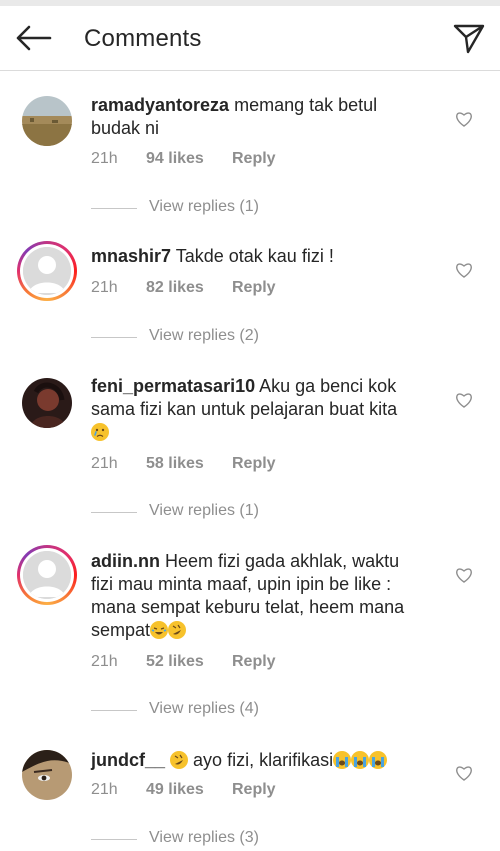  What do you see at coordinates (125, 561) in the screenshot?
I see `comment-username: adiin.nn` at bounding box center [125, 561].